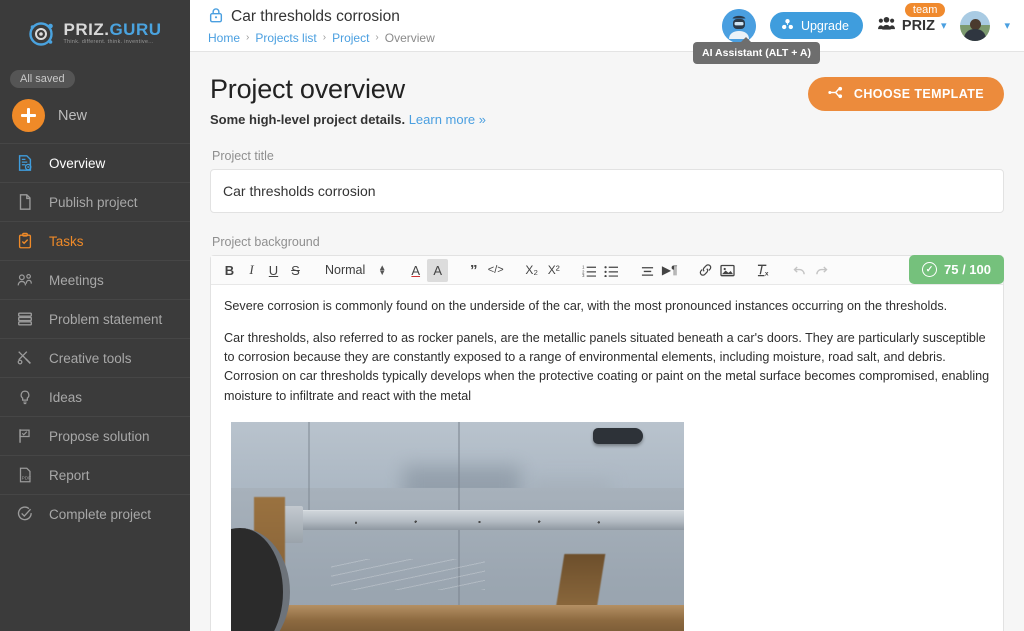 The height and width of the screenshot is (631, 1024). Describe the element at coordinates (106, 319) in the screenshot. I see `sidebar-item-label: Problem statement` at that location.